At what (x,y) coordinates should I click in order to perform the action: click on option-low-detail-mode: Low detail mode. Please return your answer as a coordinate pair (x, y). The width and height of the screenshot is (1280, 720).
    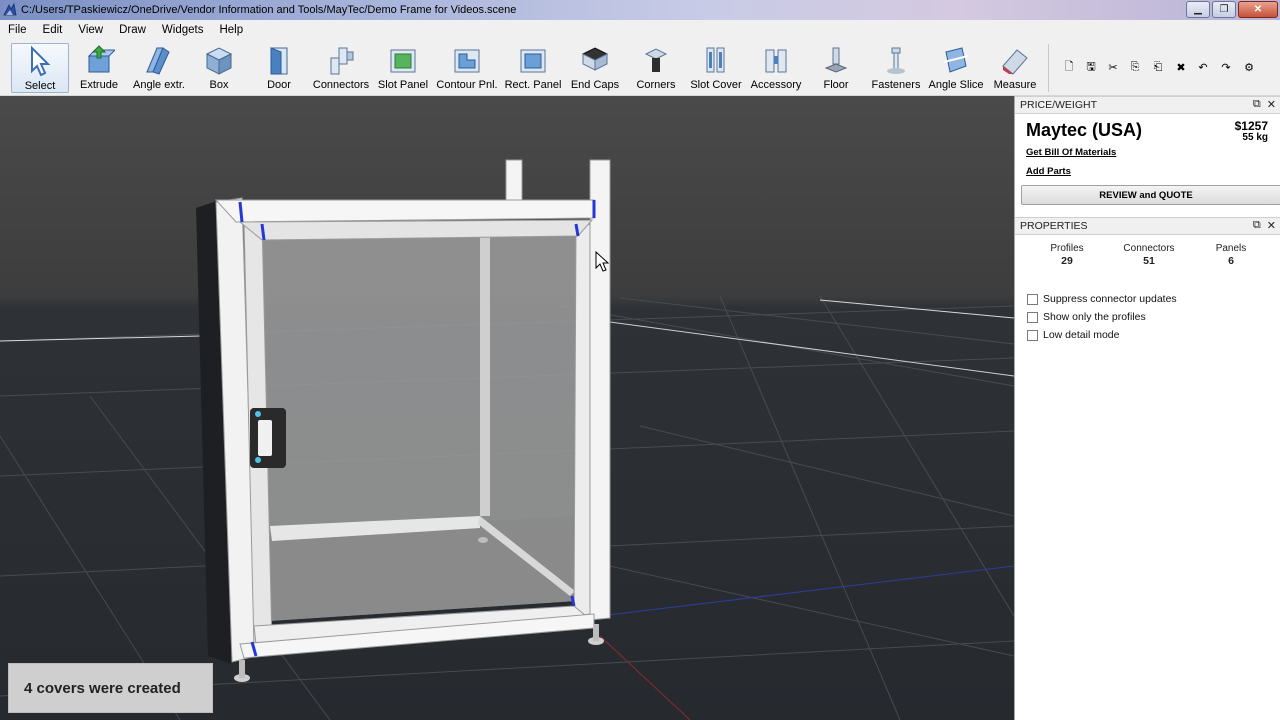
    Looking at the image, I should click on (1073, 335).